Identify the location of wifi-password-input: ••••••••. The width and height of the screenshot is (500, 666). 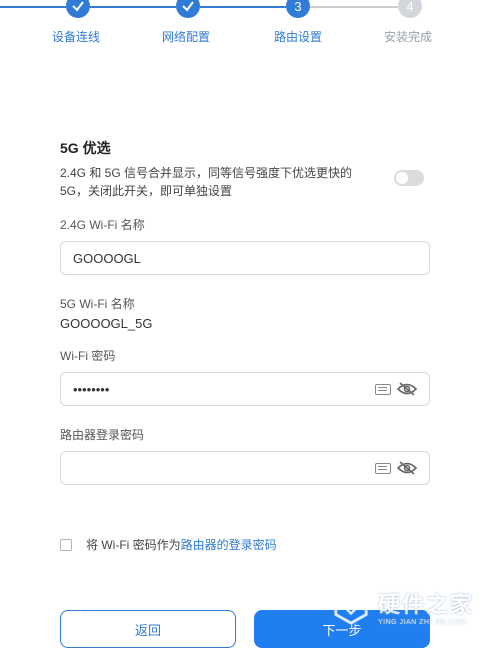
(245, 389).